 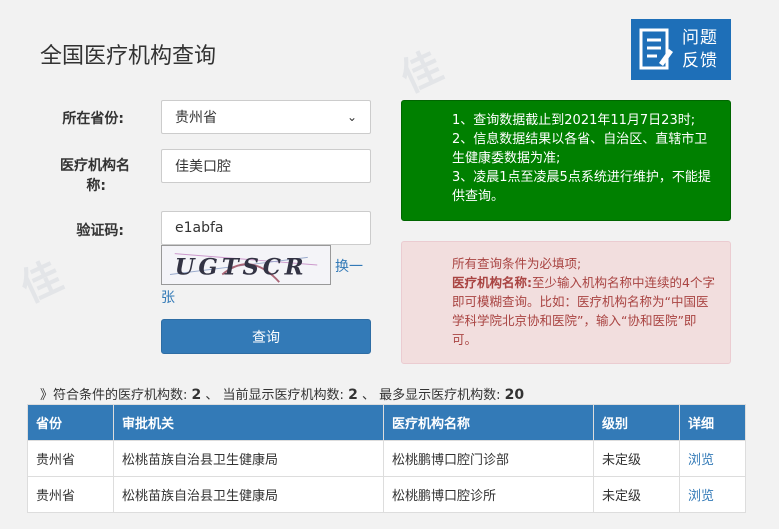 I want to click on table-header-row: 省份 审批机关 医疗机构名称 级别 详细, so click(x=386, y=422).